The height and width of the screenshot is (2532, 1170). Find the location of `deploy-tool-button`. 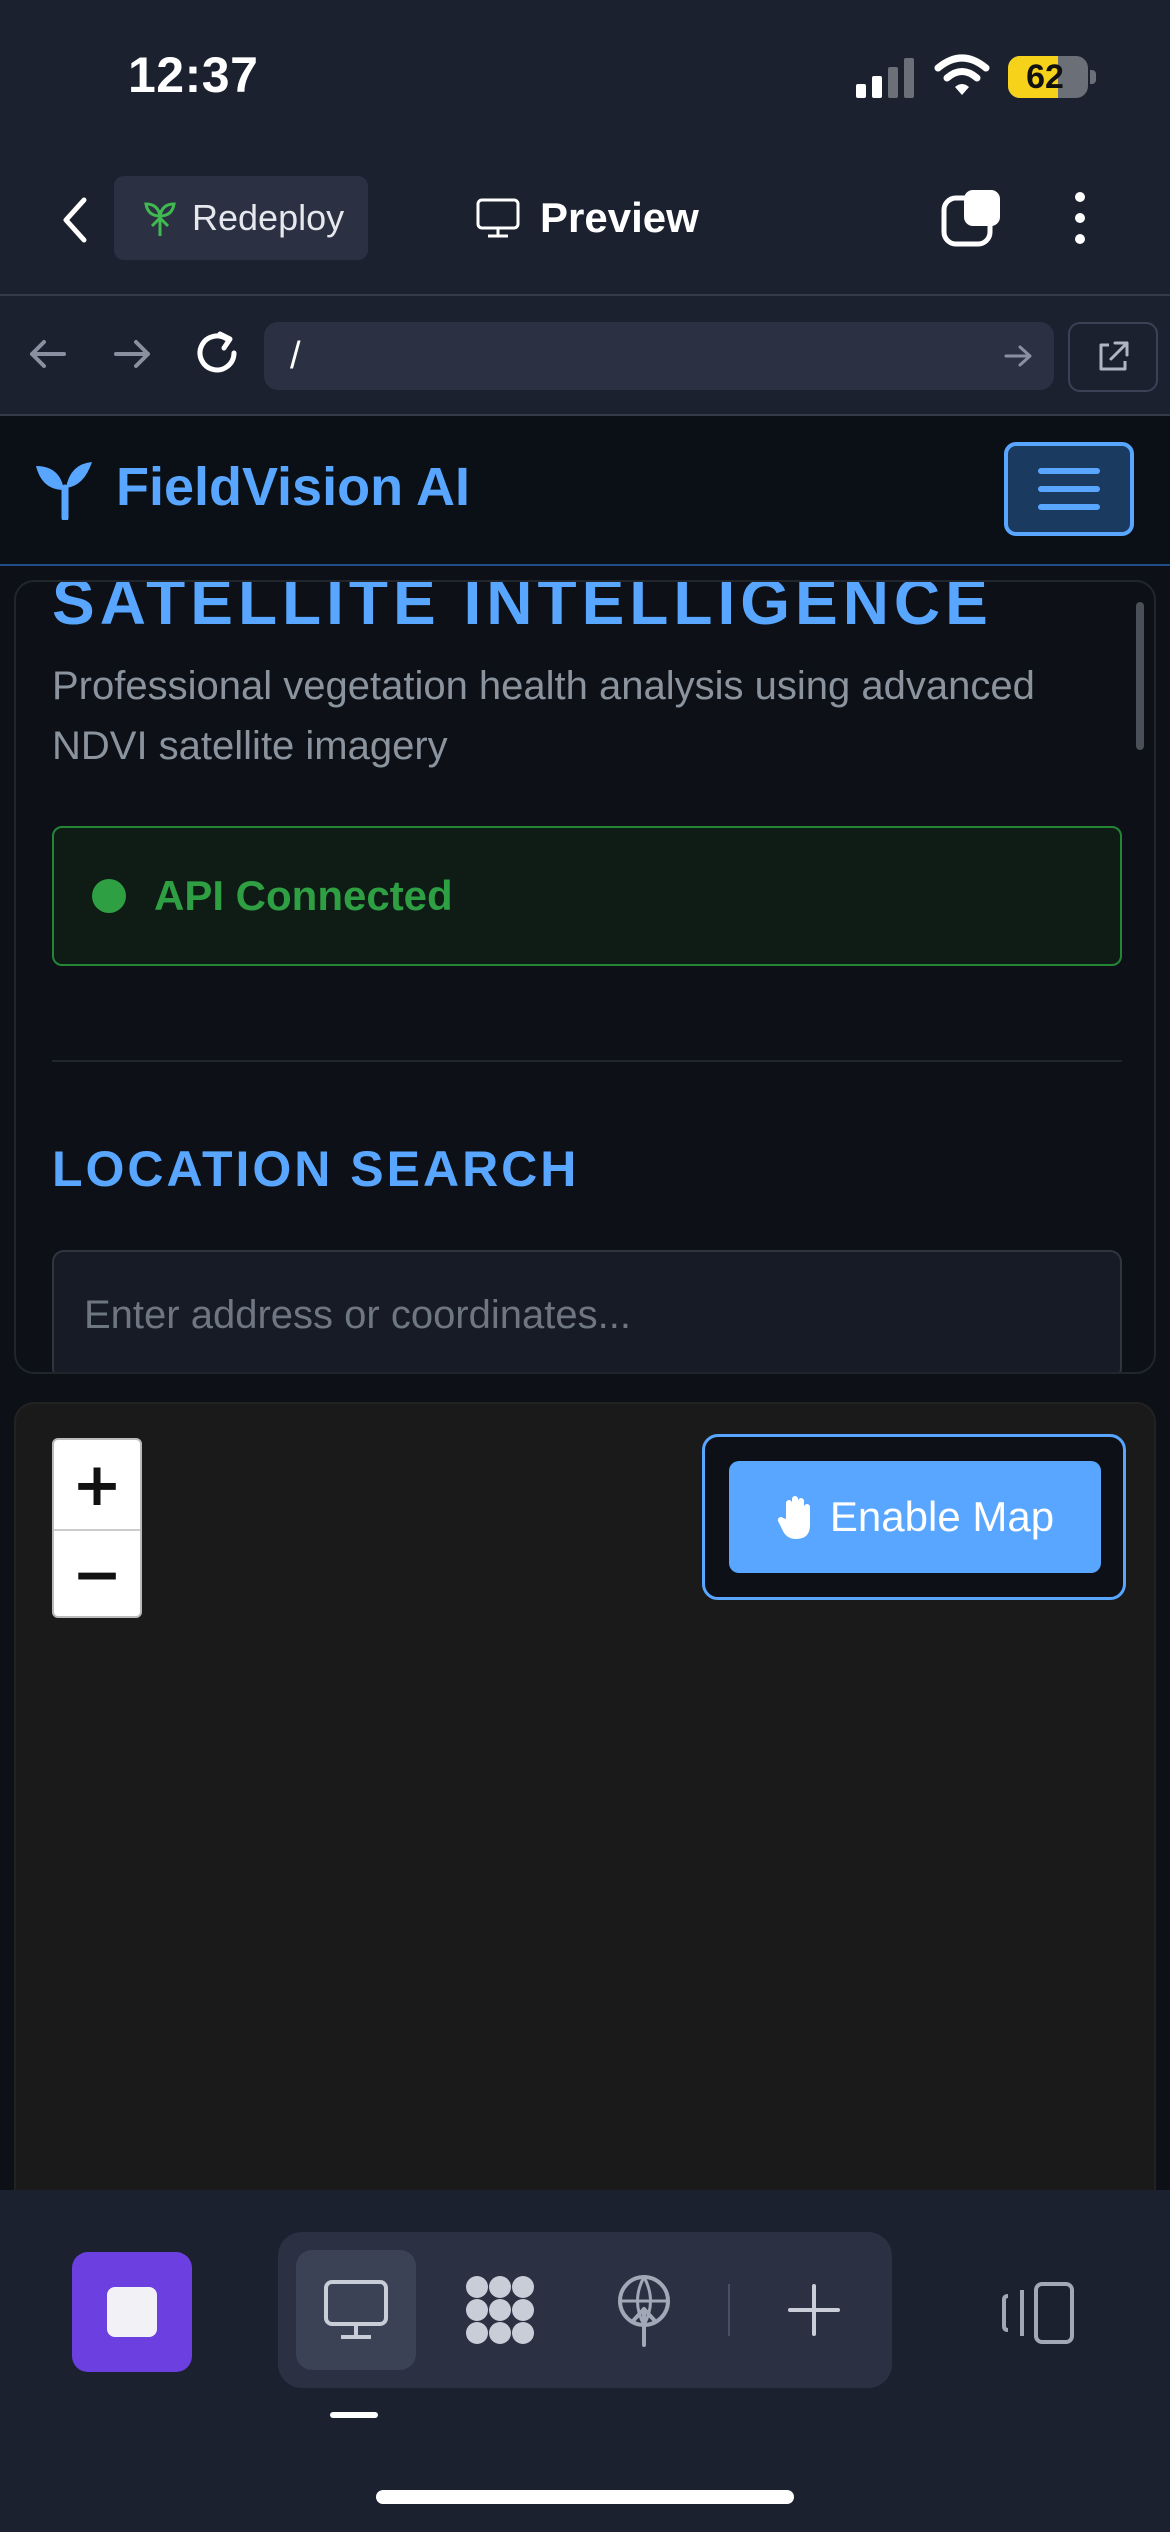

deploy-tool-button is located at coordinates (644, 2310).